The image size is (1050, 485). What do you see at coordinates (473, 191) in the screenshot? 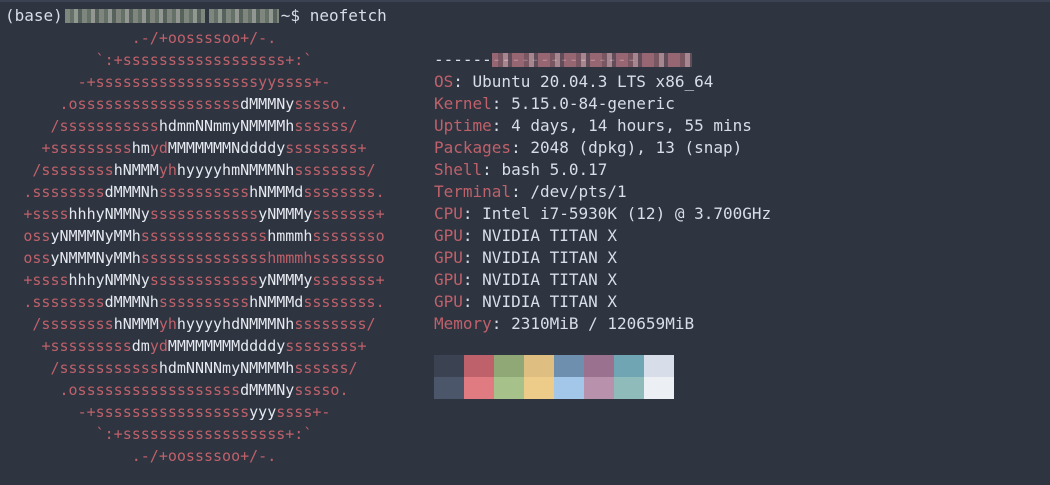
I see `info-key: Terminal` at bounding box center [473, 191].